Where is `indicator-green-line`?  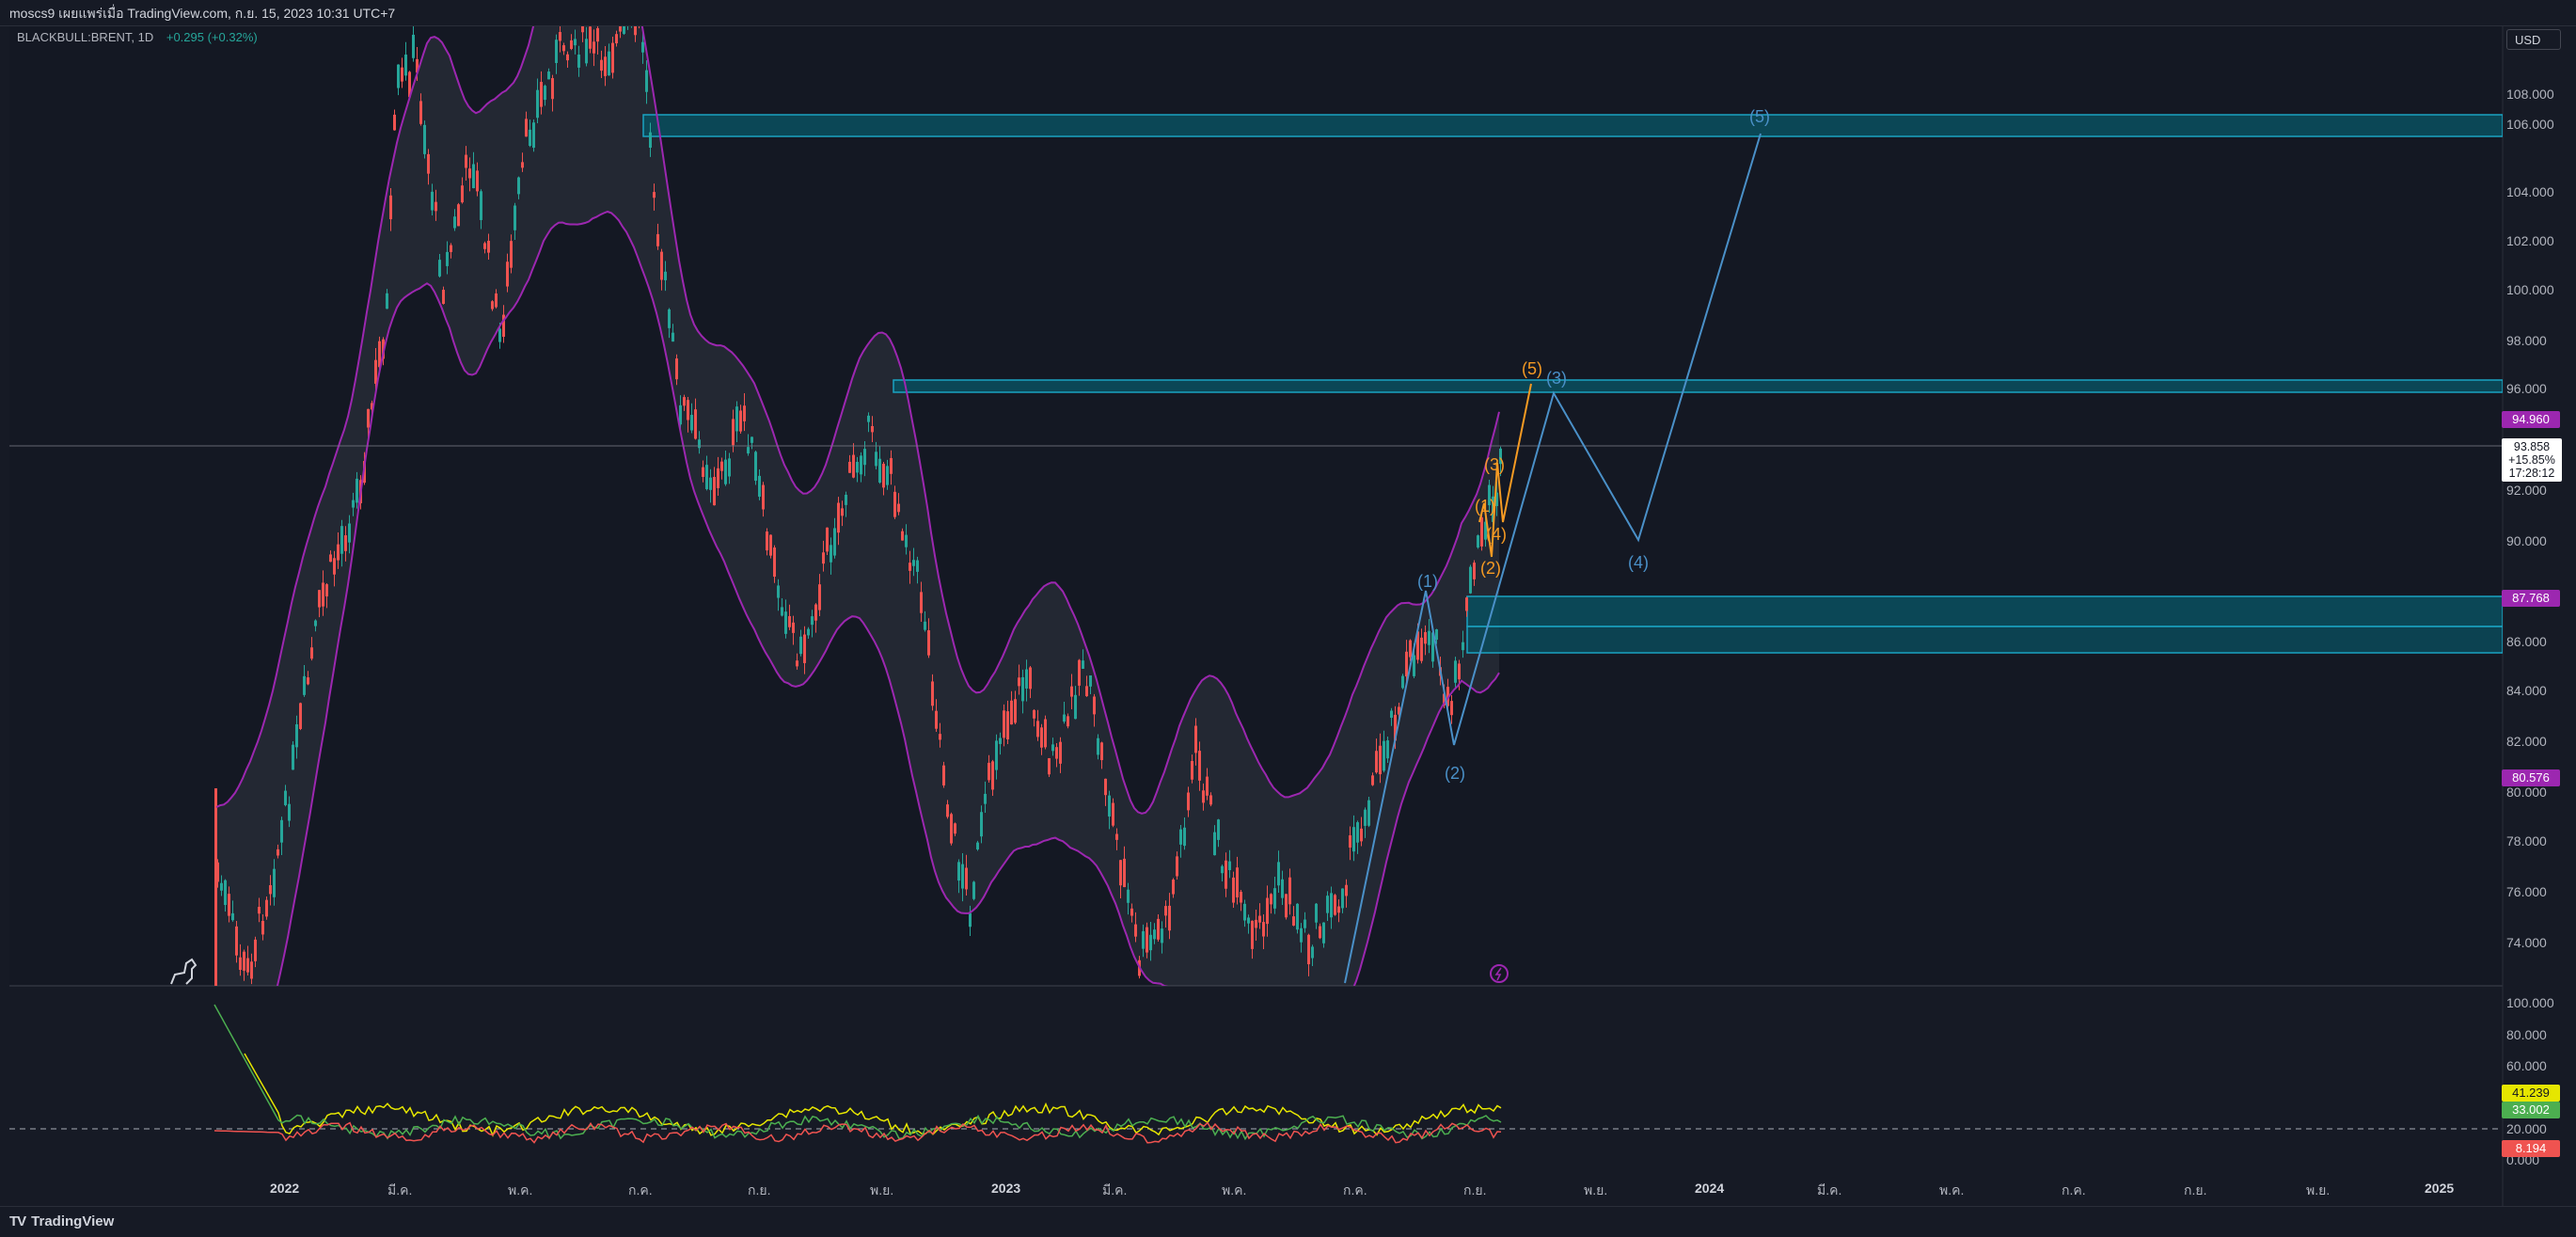 indicator-green-line is located at coordinates (857, 1072).